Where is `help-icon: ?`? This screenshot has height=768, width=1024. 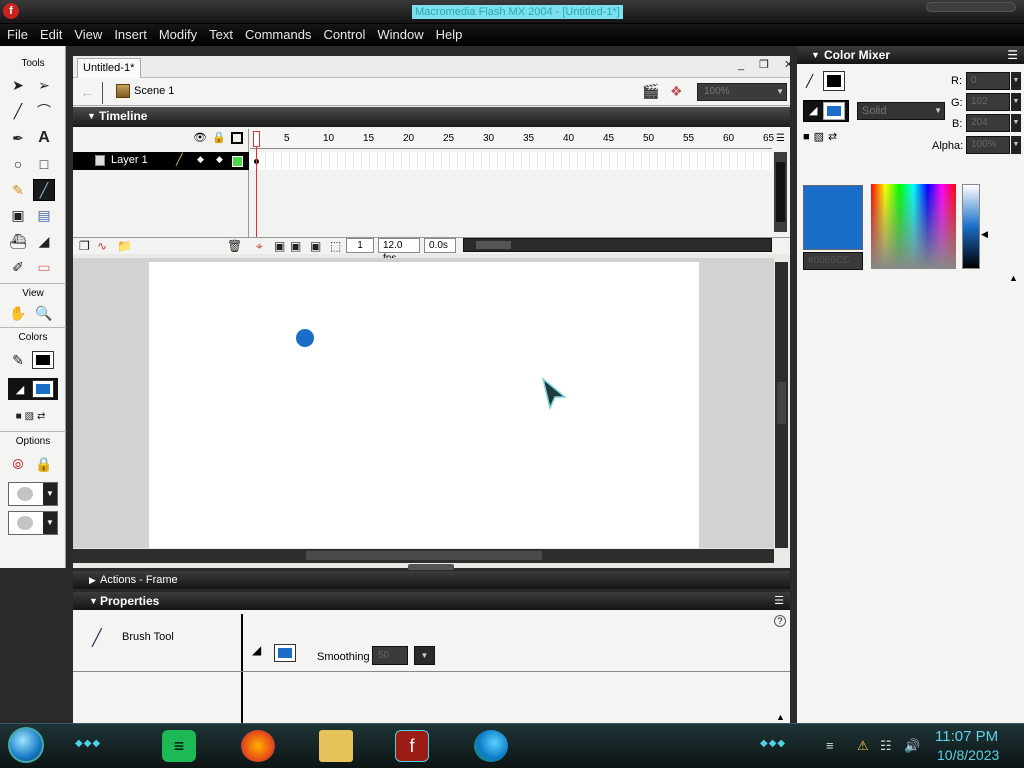 help-icon: ? is located at coordinates (780, 621).